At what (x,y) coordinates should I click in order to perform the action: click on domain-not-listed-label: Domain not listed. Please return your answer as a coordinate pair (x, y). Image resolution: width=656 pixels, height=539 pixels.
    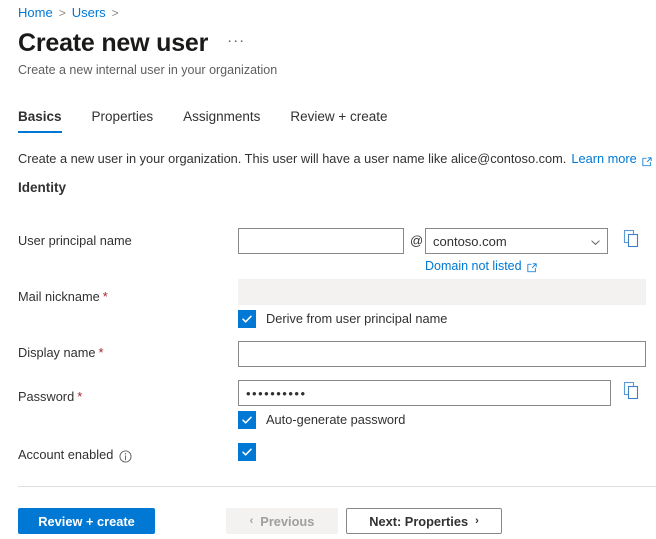
    Looking at the image, I should click on (473, 266).